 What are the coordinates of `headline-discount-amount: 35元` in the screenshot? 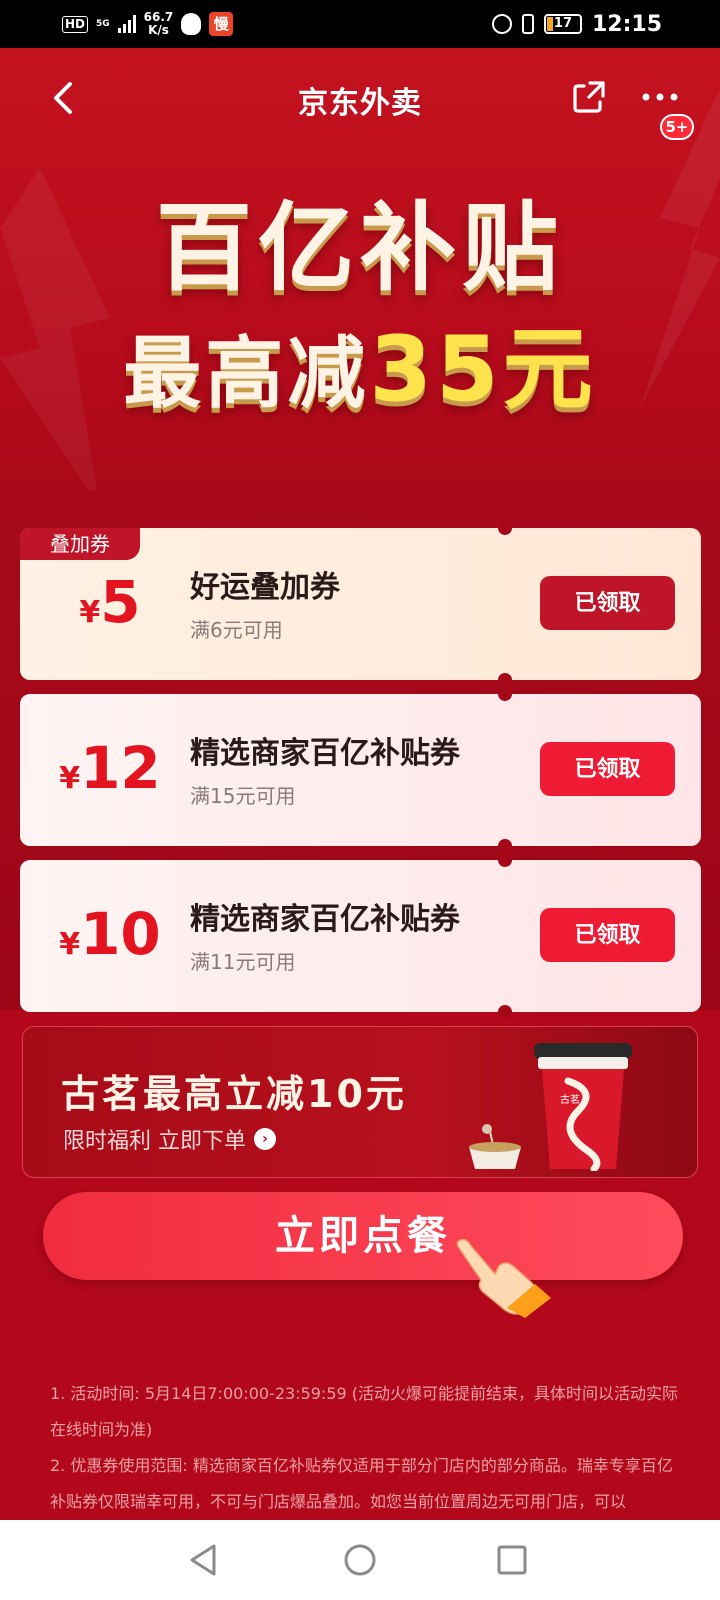 It's located at (483, 369).